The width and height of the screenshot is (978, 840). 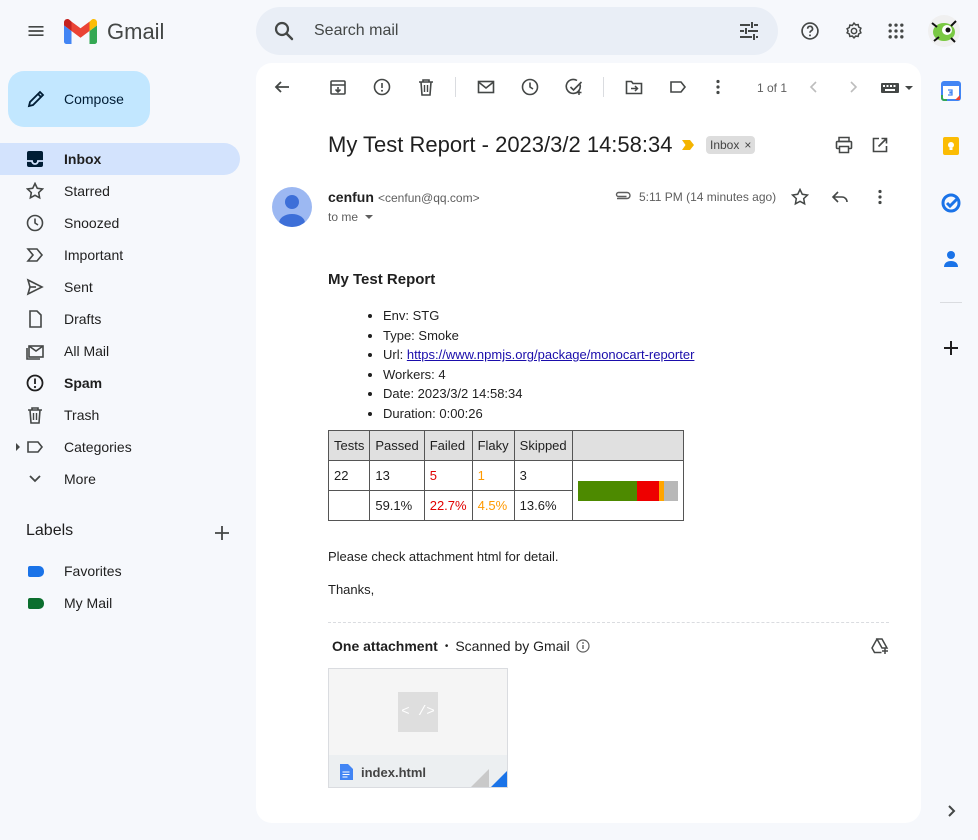 I want to click on label-item-my-mail: My Mail, so click(x=120, y=603).